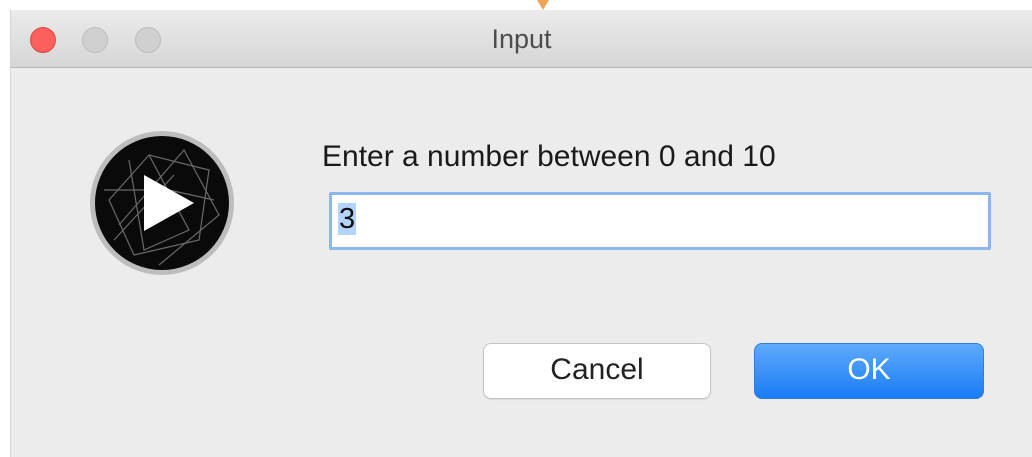 The height and width of the screenshot is (457, 1032). What do you see at coordinates (660, 221) in the screenshot?
I see `number-input: 3` at bounding box center [660, 221].